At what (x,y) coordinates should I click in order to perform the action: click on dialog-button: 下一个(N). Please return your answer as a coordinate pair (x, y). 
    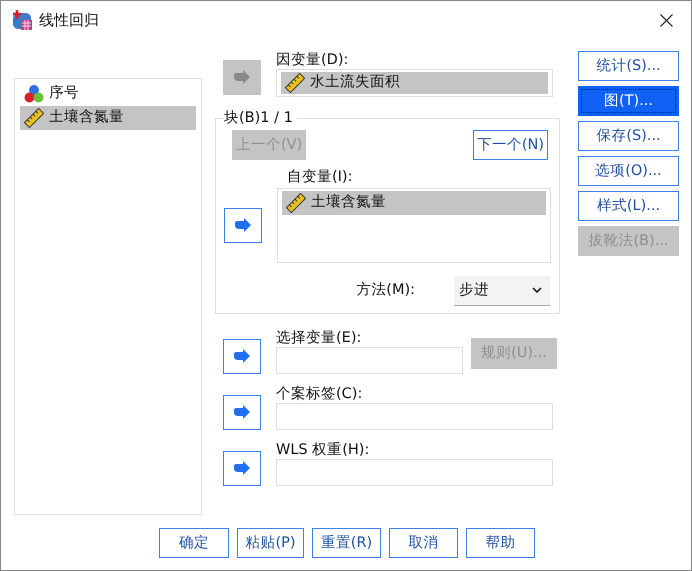
    Looking at the image, I should click on (510, 145).